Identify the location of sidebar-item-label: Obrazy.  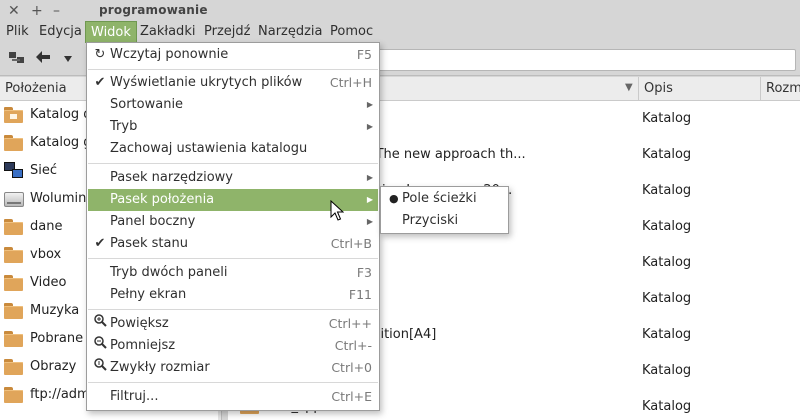
(53, 366).